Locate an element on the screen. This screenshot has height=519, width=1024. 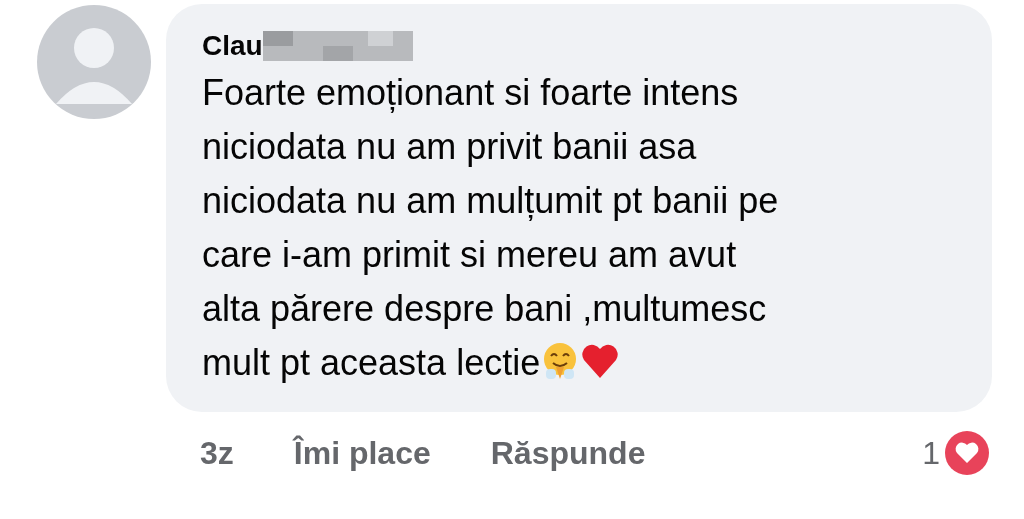
timestamp: 3z is located at coordinates (217, 453).